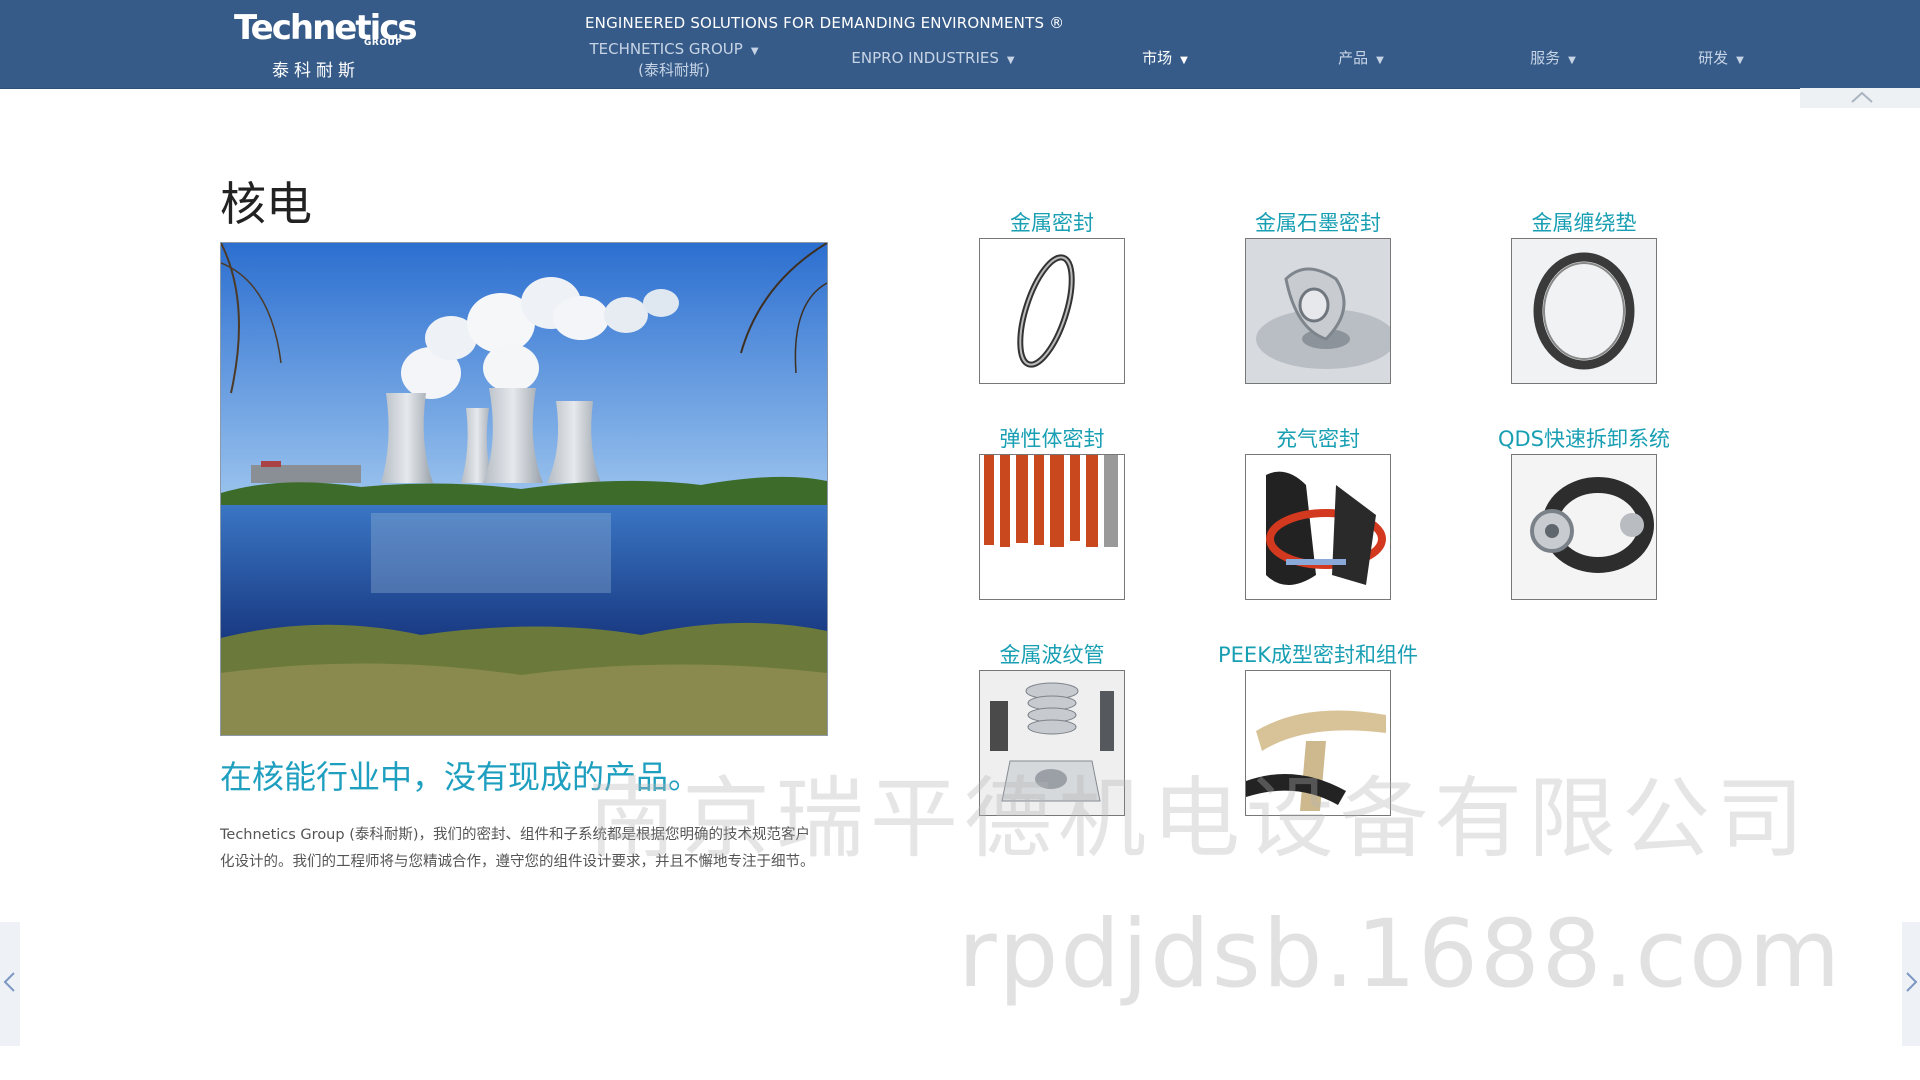 This screenshot has width=1920, height=1080. I want to click on nav-label: 服务, so click(1545, 58).